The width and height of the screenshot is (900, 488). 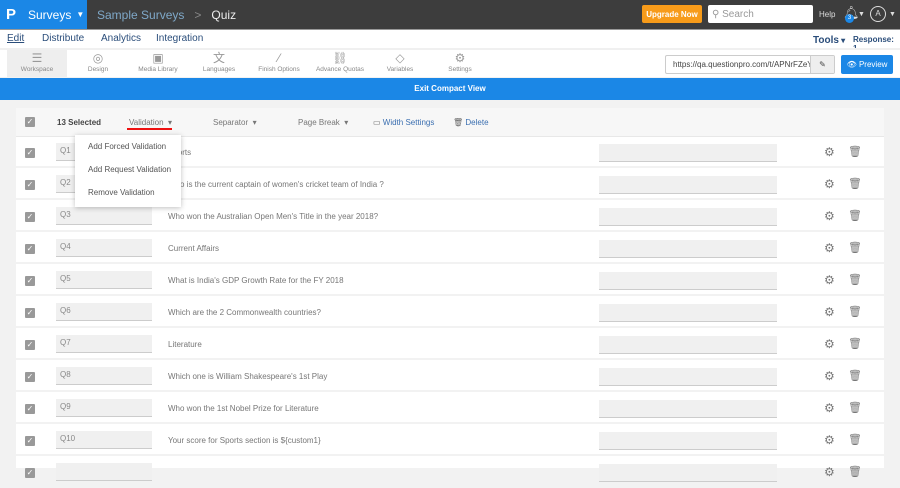 What do you see at coordinates (37, 63) in the screenshot?
I see `tool-workspace: ☰ Workspace` at bounding box center [37, 63].